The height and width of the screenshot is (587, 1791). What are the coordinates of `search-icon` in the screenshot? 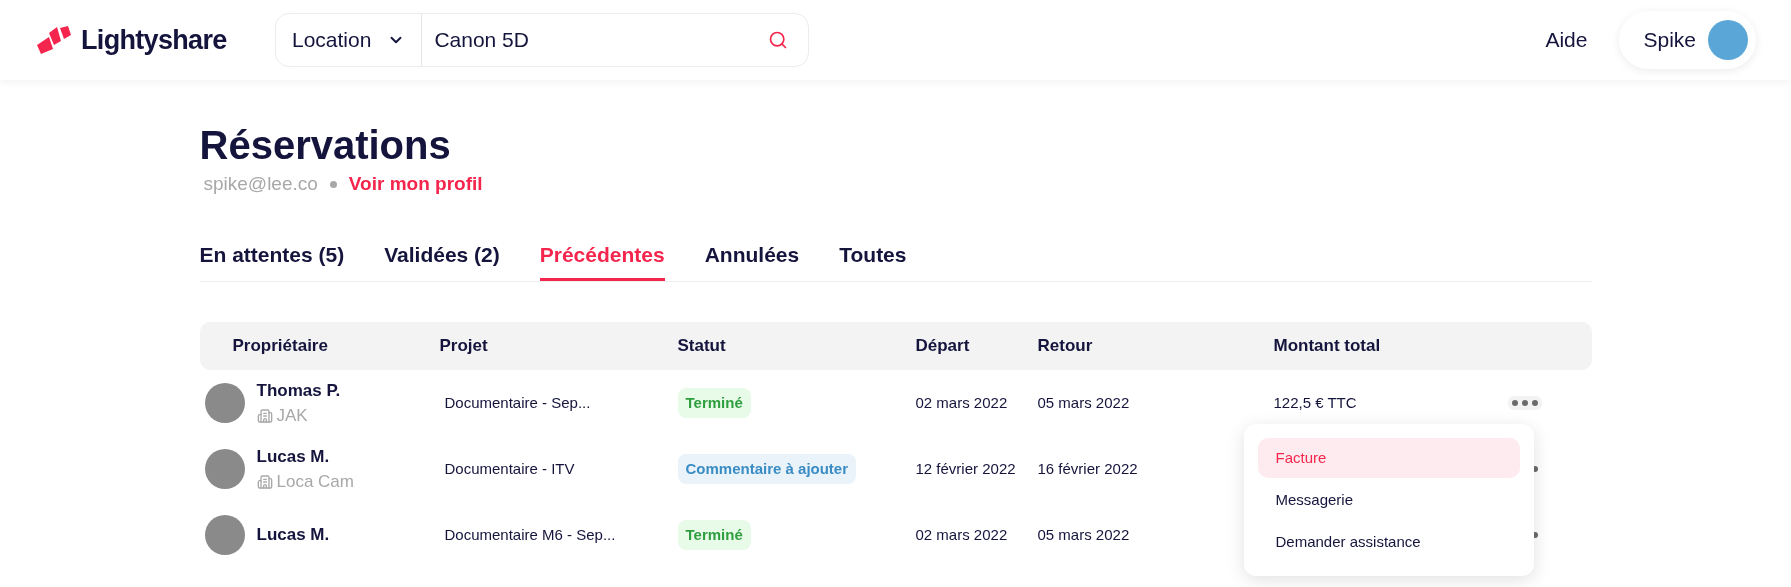 It's located at (778, 40).